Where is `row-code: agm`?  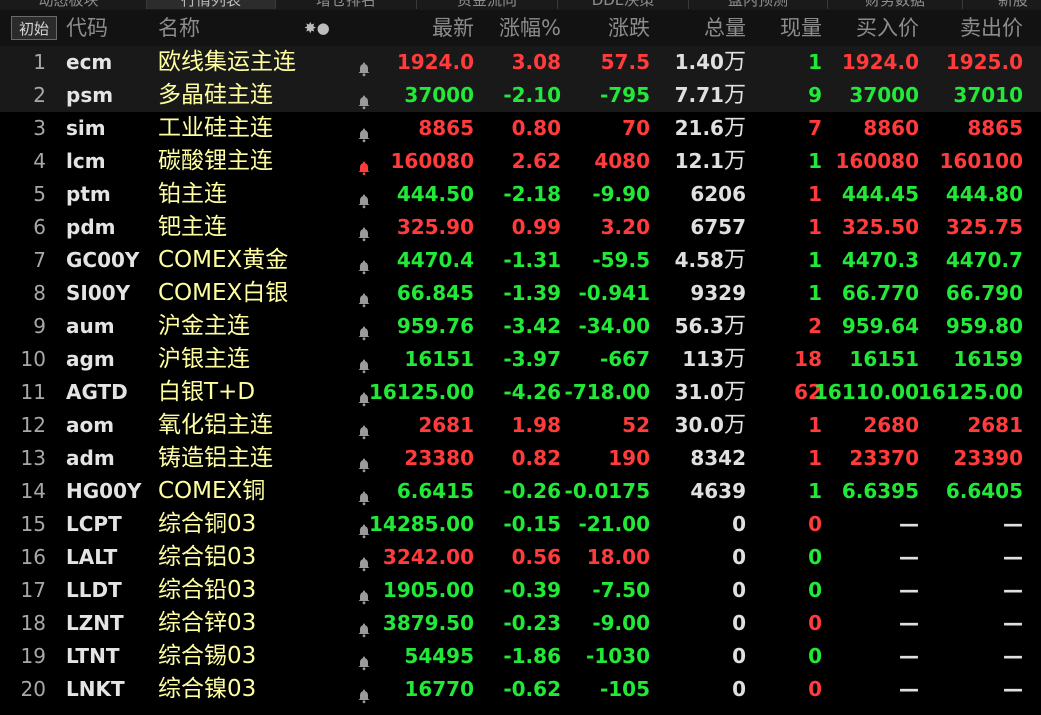 row-code: agm is located at coordinates (90, 359).